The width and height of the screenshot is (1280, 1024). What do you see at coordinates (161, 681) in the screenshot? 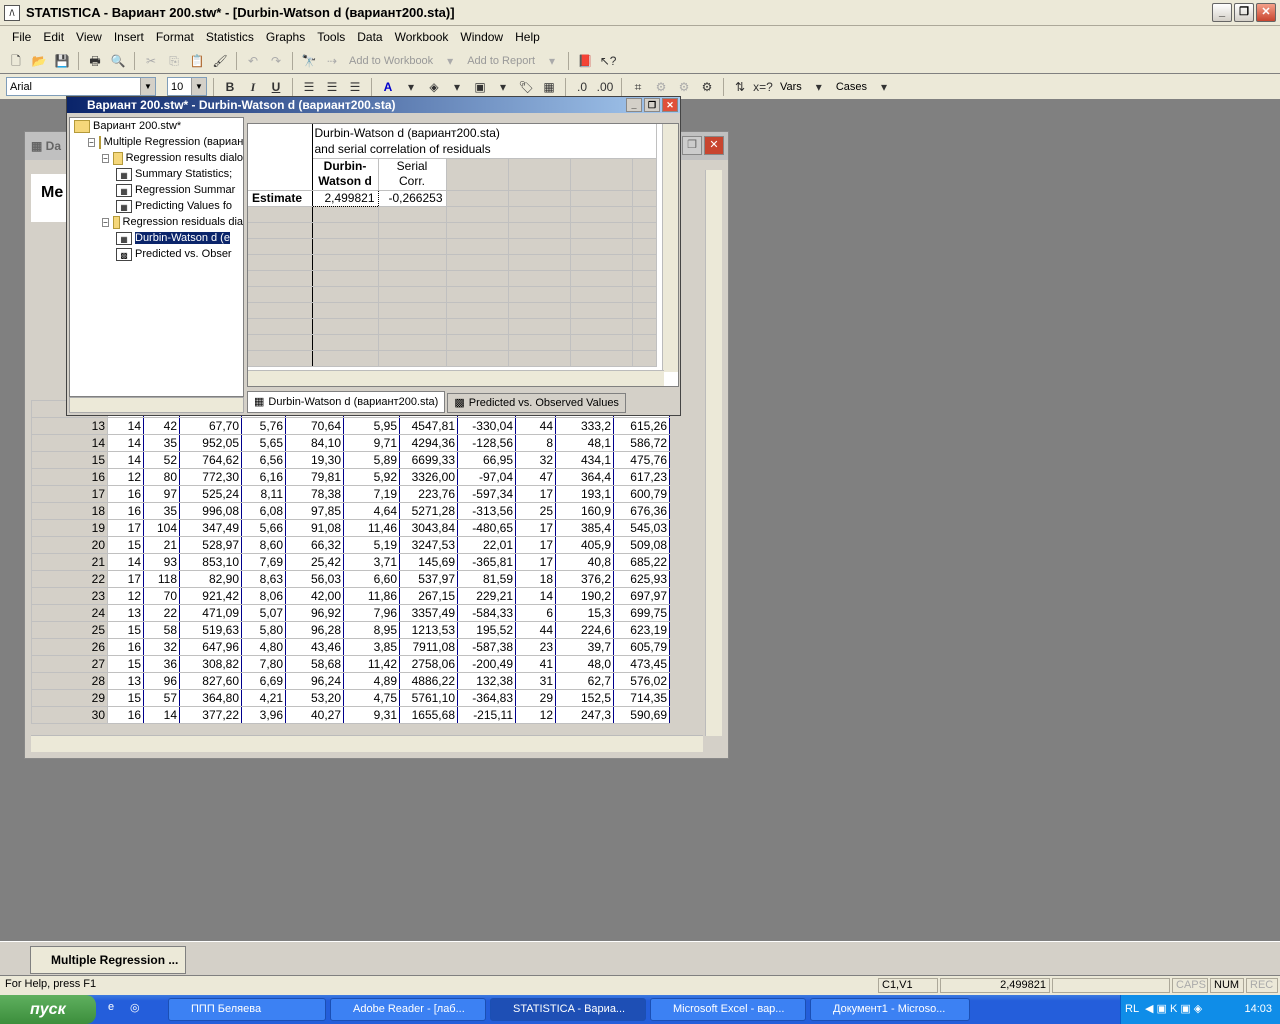
I see `data-cell: 96` at bounding box center [161, 681].